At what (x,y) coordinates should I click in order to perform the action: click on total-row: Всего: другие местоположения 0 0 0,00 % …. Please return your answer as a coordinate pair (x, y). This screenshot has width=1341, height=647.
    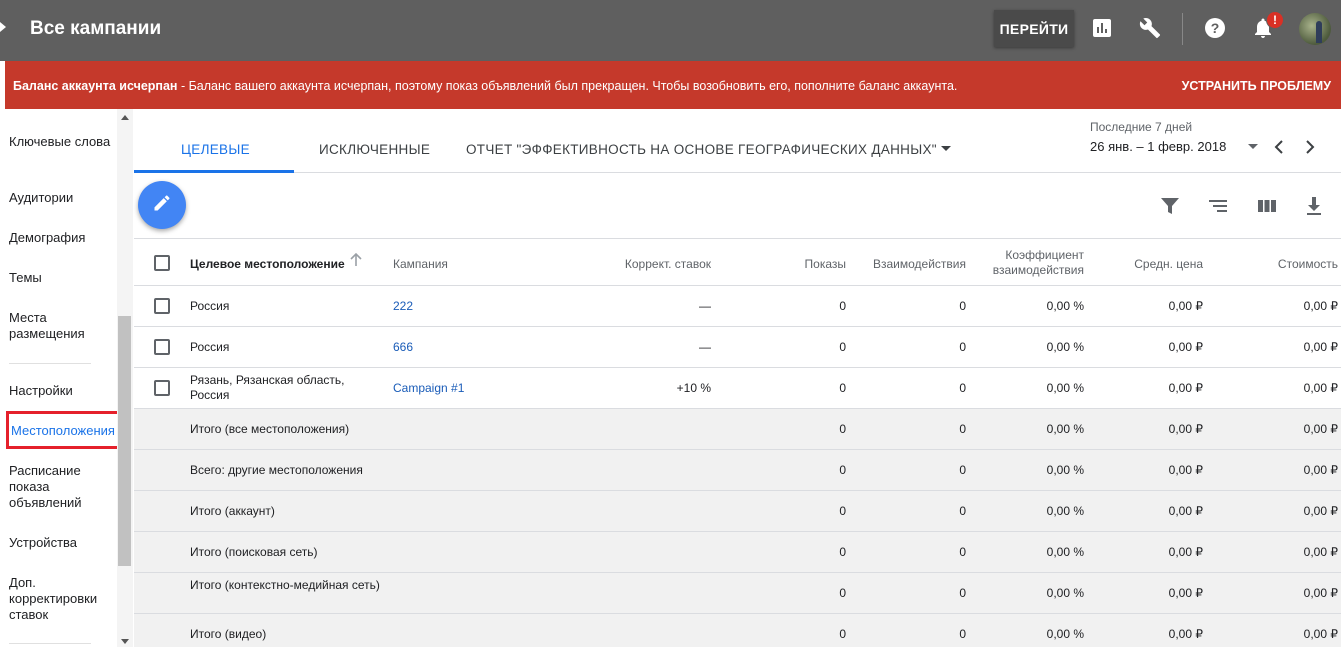
    Looking at the image, I should click on (737, 470).